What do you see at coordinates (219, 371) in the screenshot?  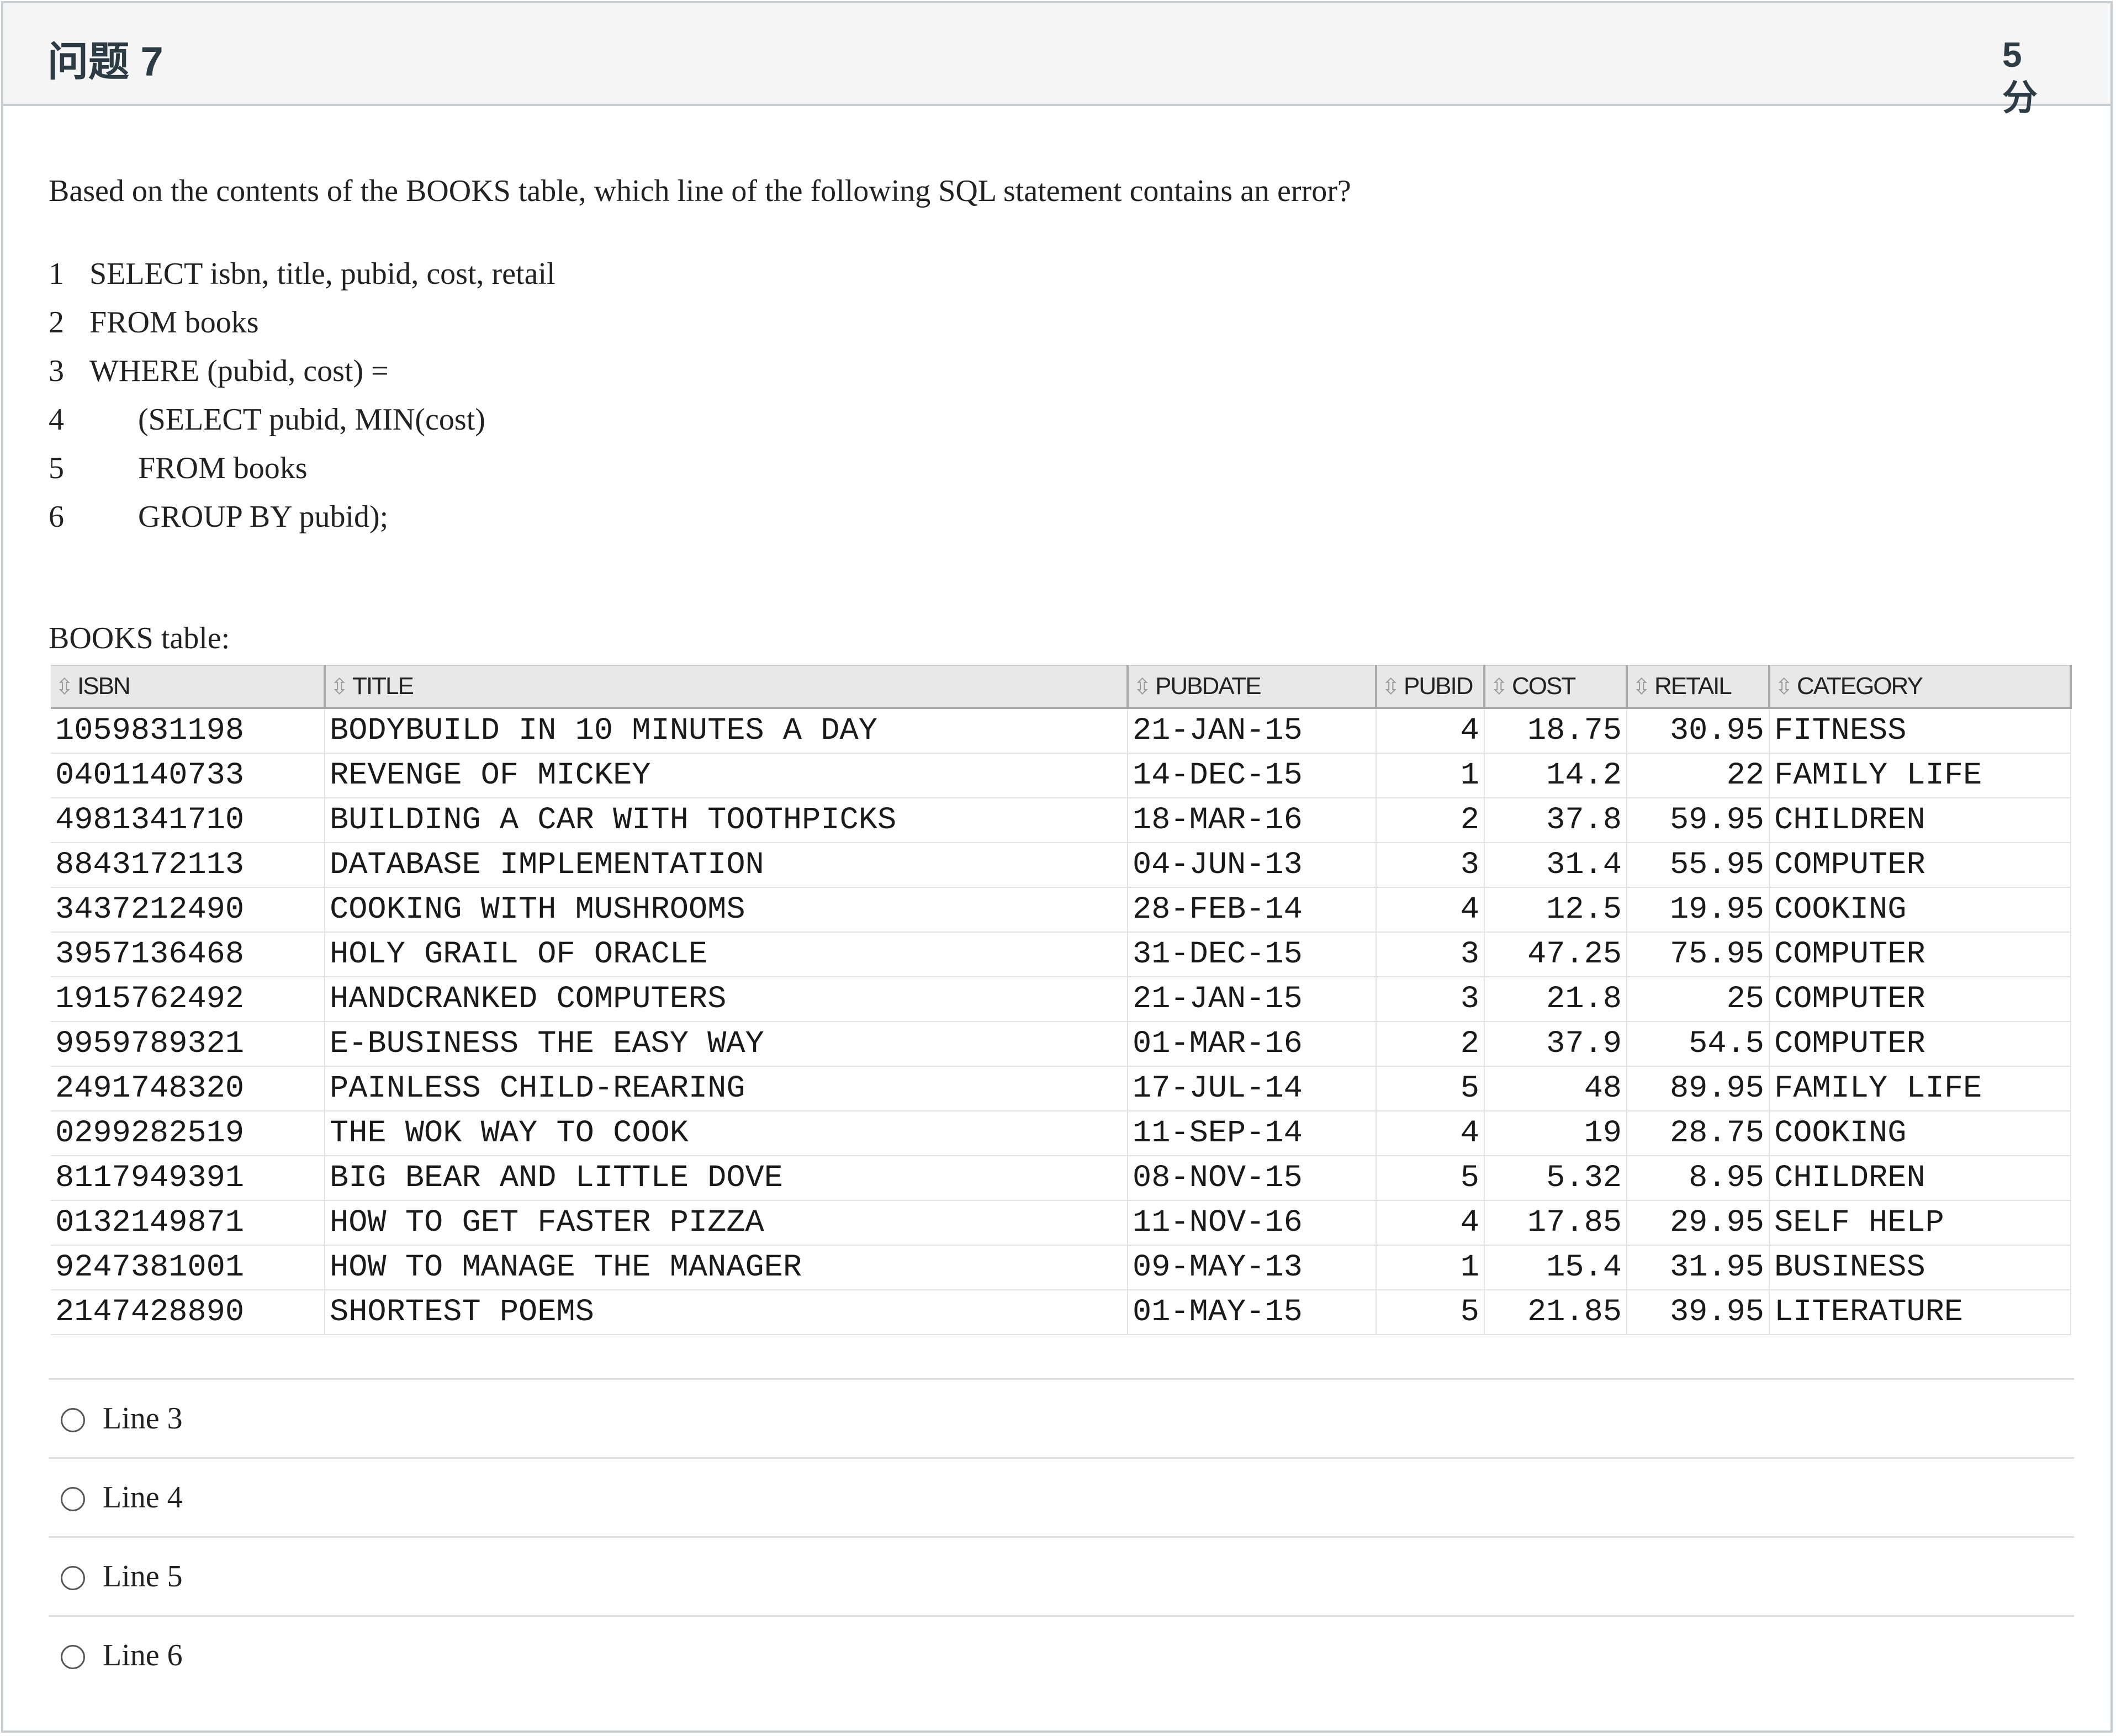 I see `sql-line: 3 WHERE (pubid, cost) =` at bounding box center [219, 371].